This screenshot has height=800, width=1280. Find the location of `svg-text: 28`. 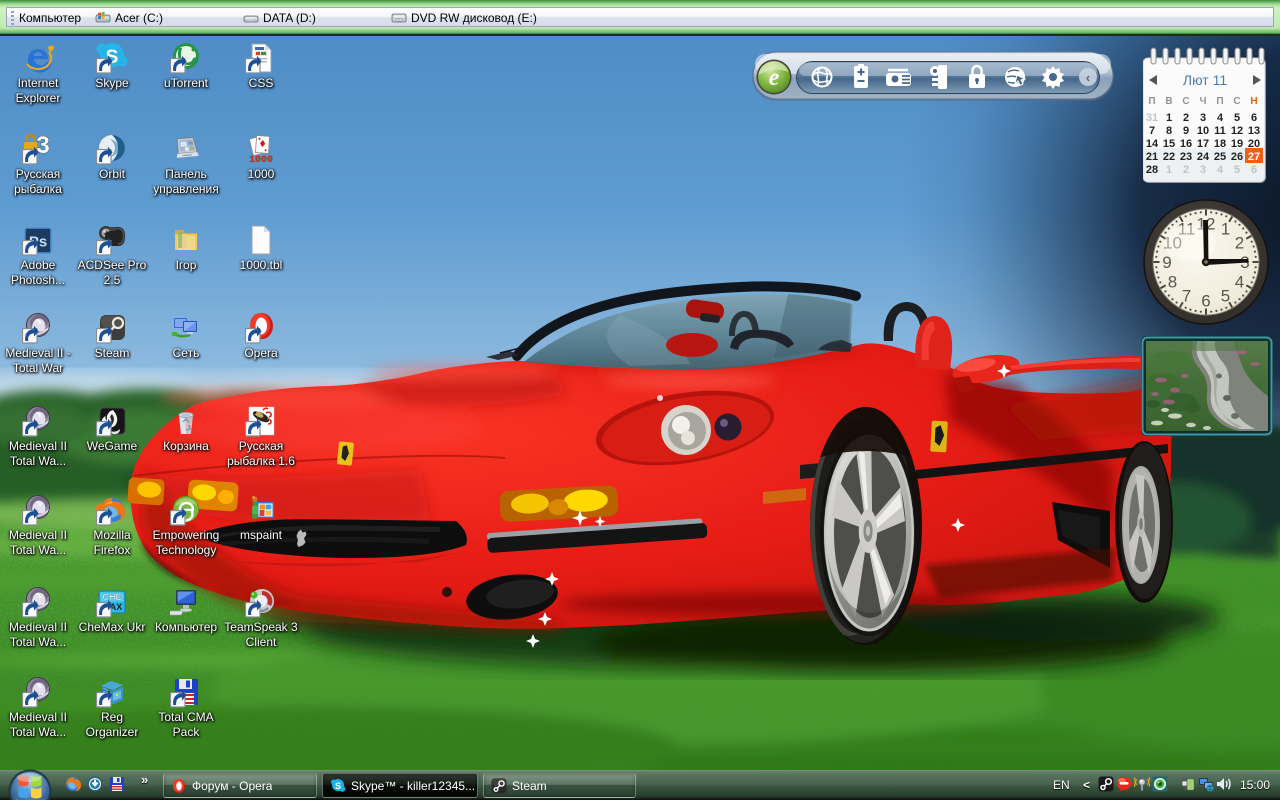

svg-text: 28 is located at coordinates (1152, 170).